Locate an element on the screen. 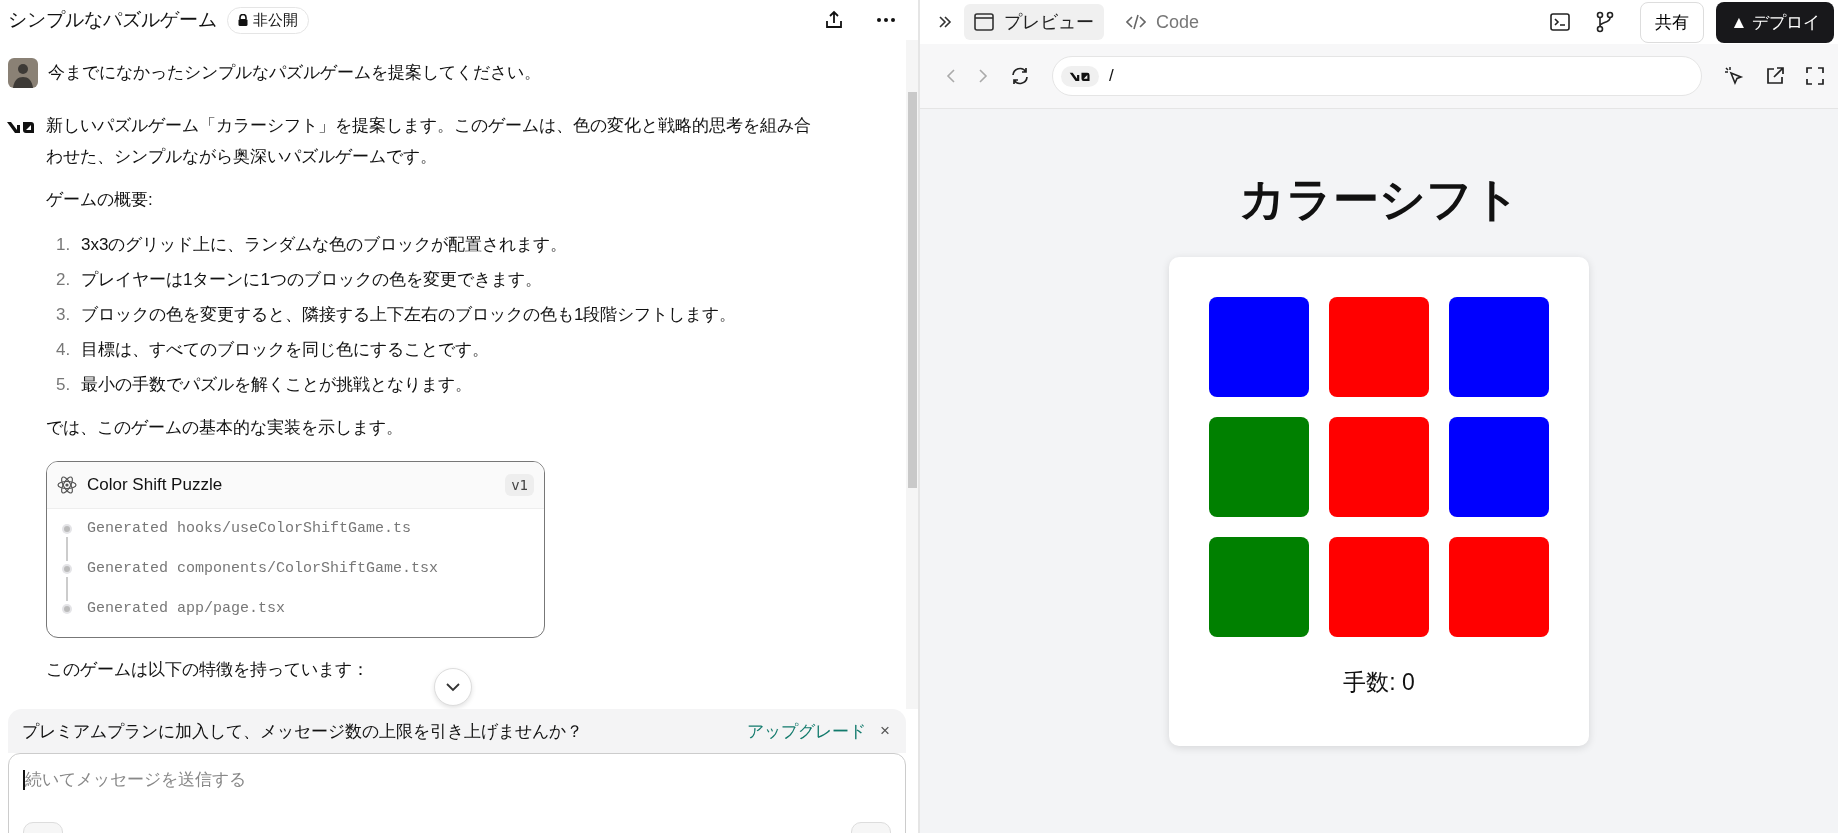  step-text: Generated hooks/useColorShiftGame.ts is located at coordinates (249, 529).